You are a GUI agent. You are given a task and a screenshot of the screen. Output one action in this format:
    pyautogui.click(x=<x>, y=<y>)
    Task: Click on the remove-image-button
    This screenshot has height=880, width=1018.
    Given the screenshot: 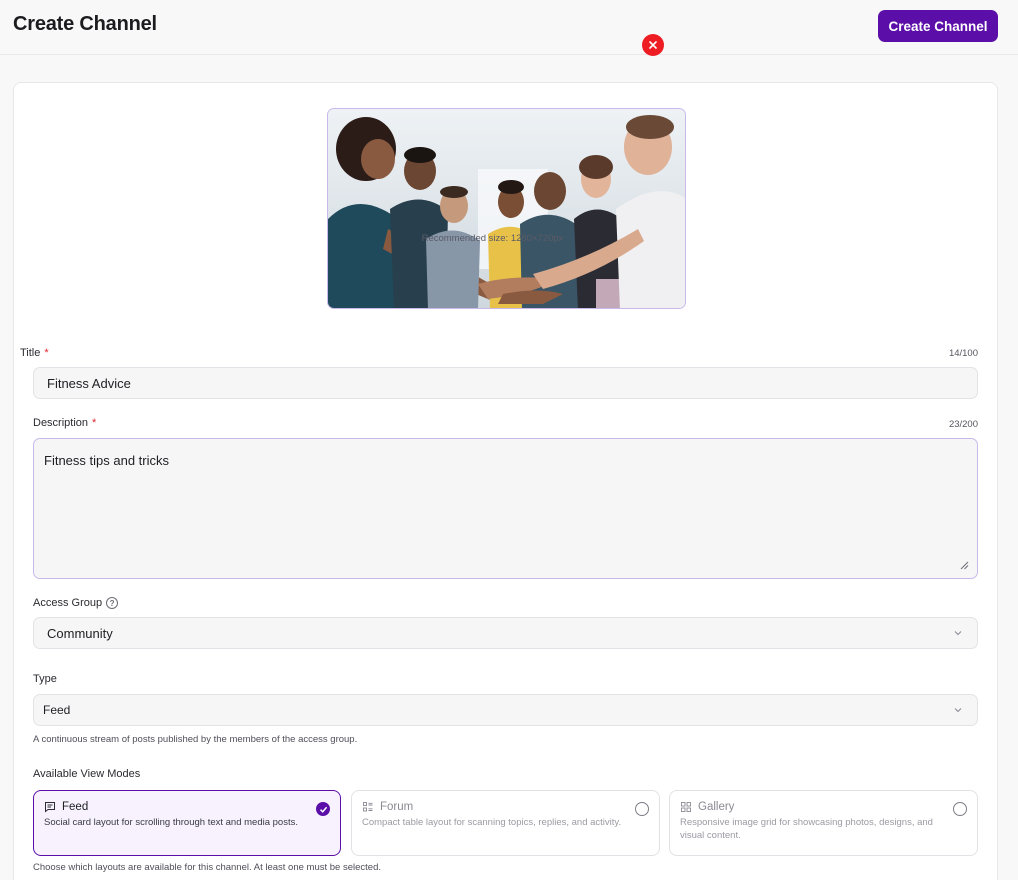 What is the action you would take?
    pyautogui.click(x=653, y=45)
    